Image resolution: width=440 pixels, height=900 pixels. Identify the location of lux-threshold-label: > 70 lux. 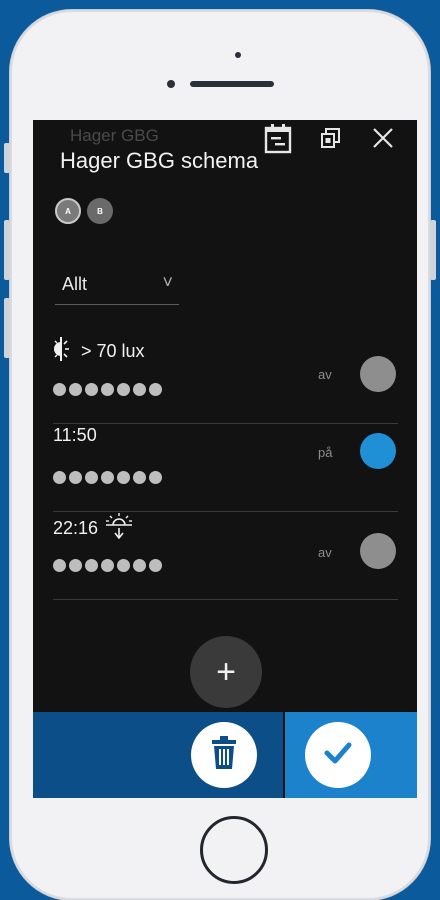
(113, 351).